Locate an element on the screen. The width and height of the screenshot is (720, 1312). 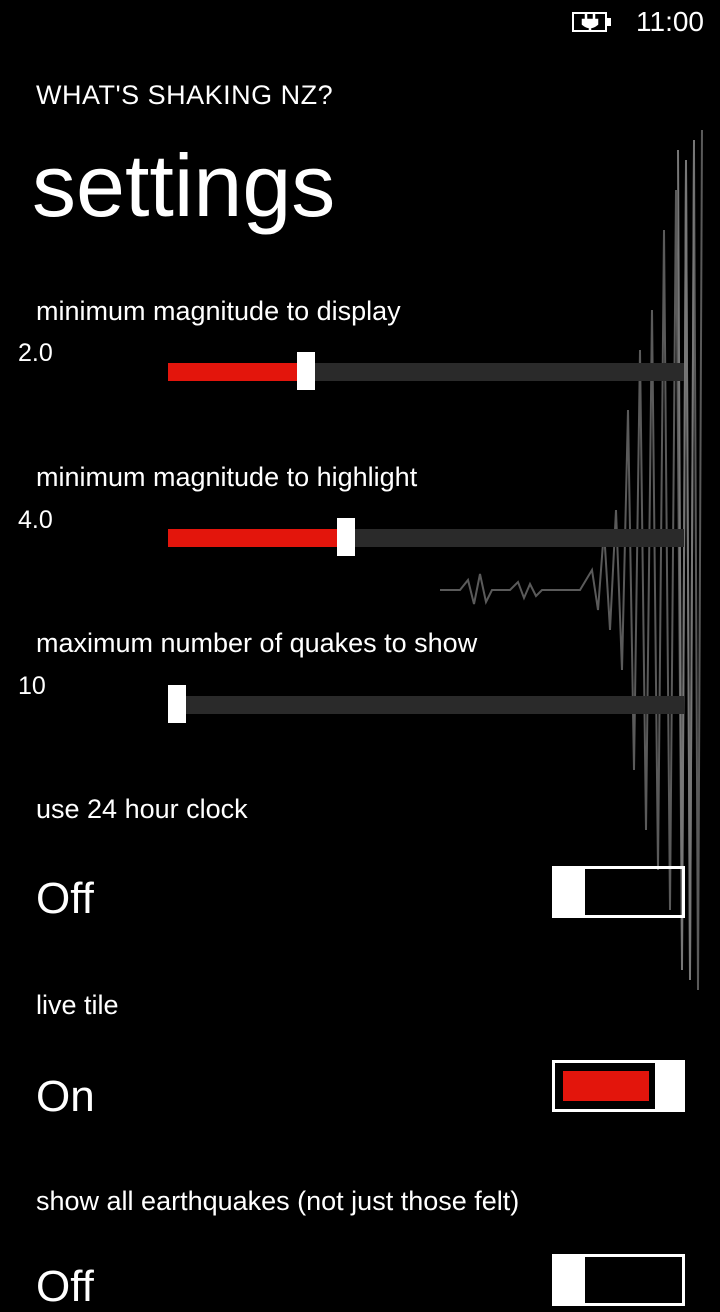
live-tile-state: On is located at coordinates (65, 1096).